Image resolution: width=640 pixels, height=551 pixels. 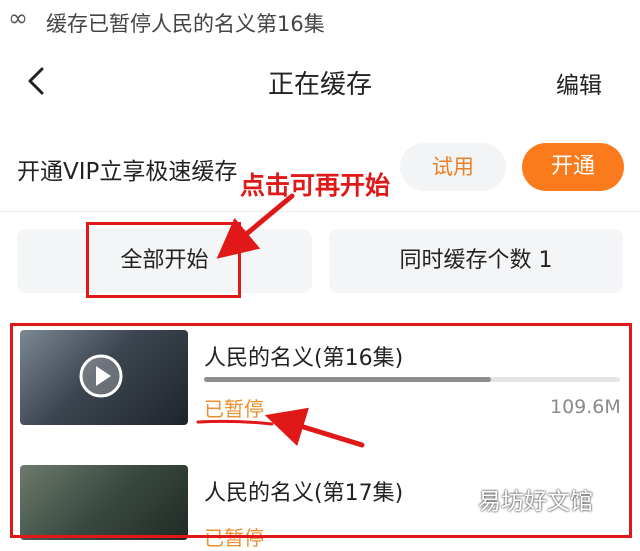 I want to click on annotation-underline, so click(x=235, y=422).